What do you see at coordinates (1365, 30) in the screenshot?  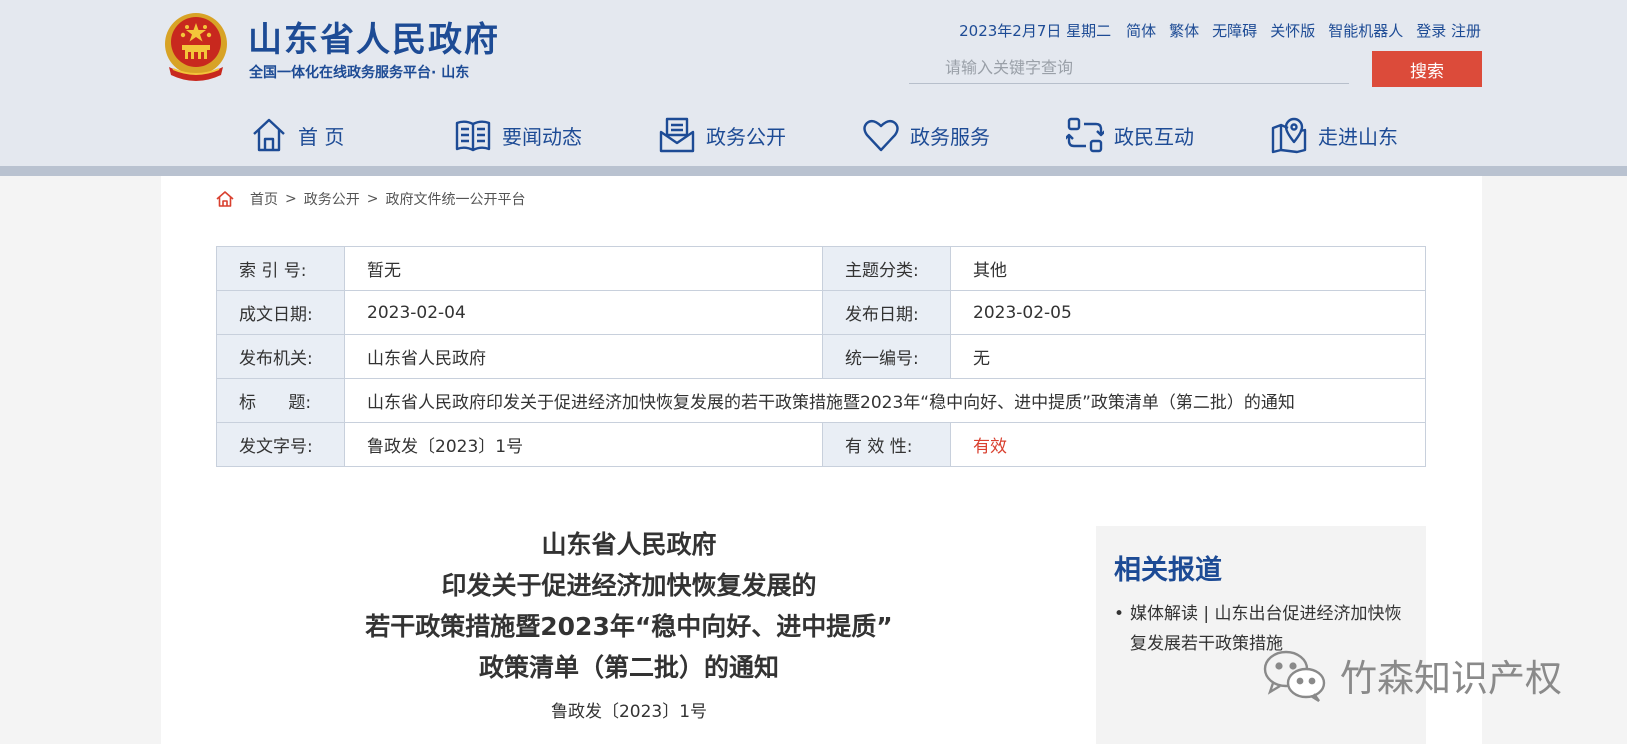 I see `link-smart-robot: 智能机器人` at bounding box center [1365, 30].